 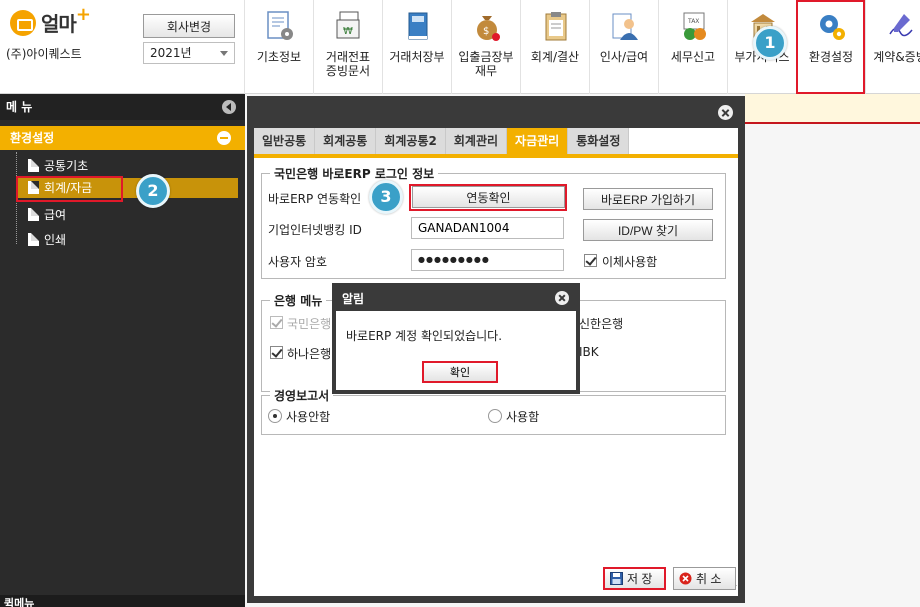 I want to click on pen-signature-icon, so click(x=901, y=25).